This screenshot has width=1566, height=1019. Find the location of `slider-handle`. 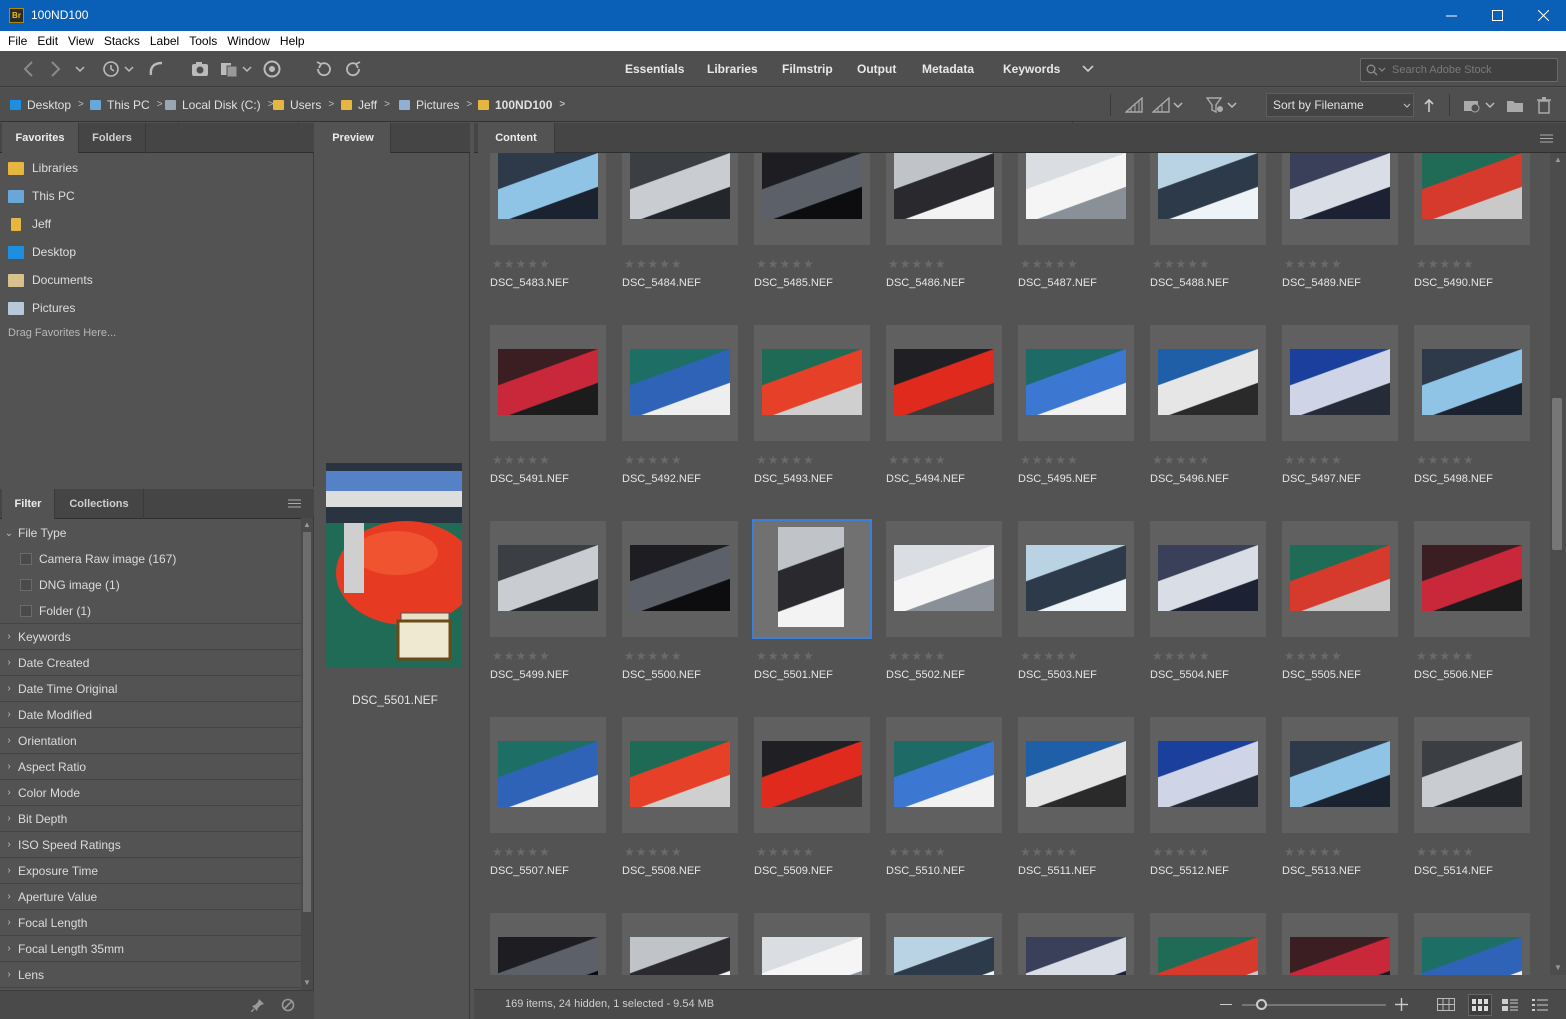

slider-handle is located at coordinates (1261, 1004).